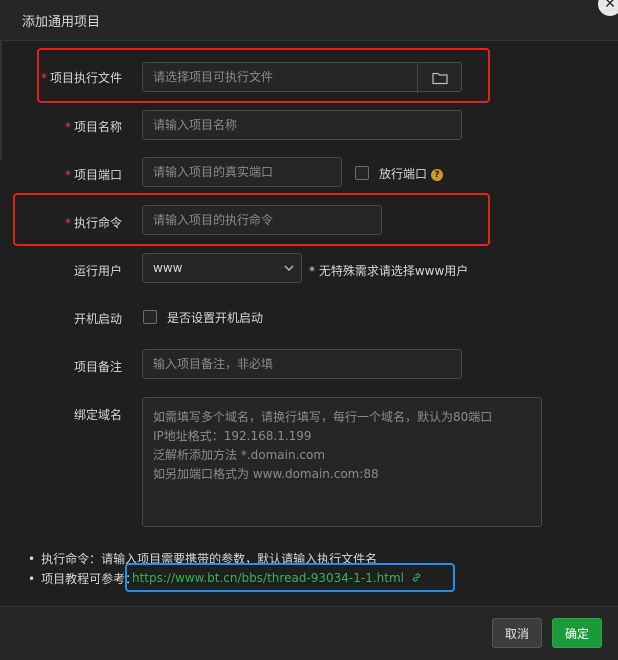 This screenshot has height=660, width=618. What do you see at coordinates (411, 173) in the screenshot?
I see `release-port-label: 放行端口?` at bounding box center [411, 173].